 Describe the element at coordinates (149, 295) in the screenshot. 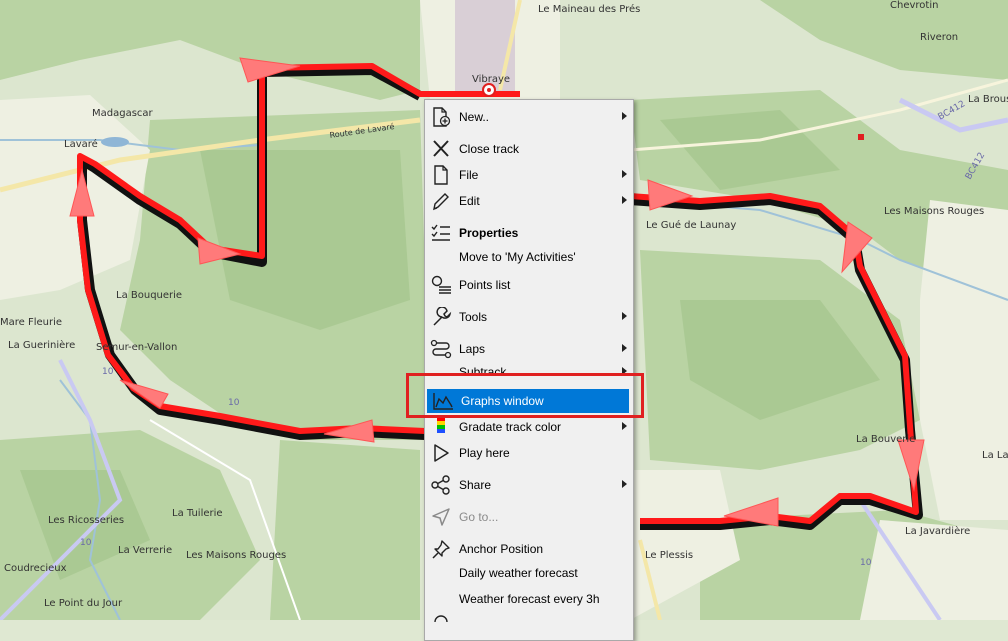

I see `place-label: La Bouquerie` at that location.